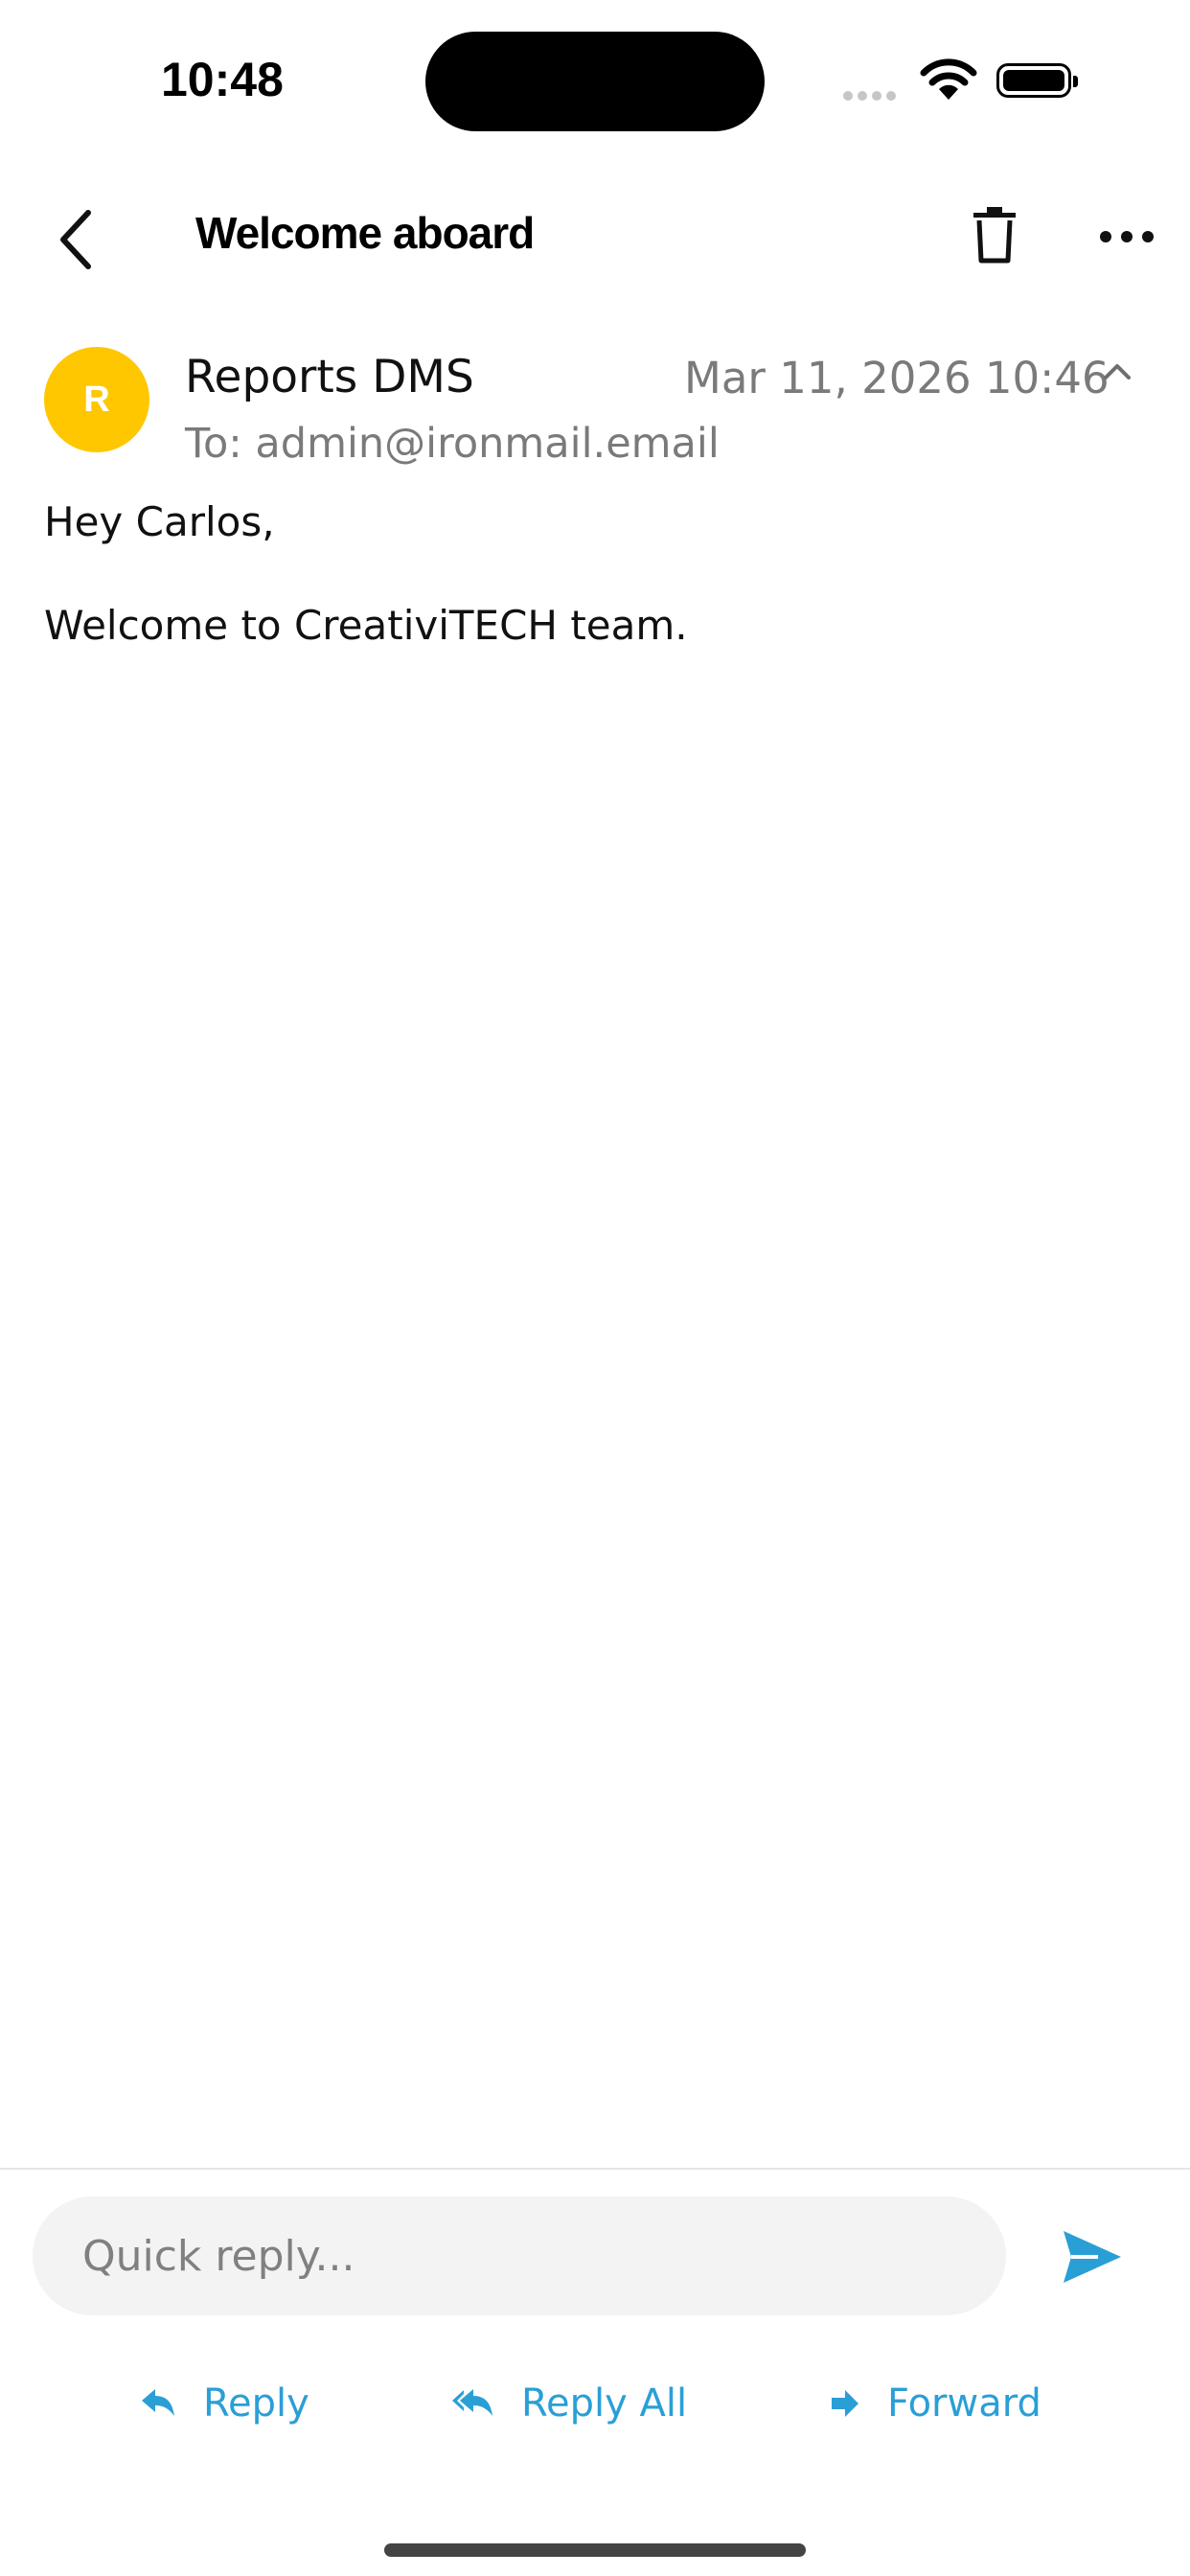 The width and height of the screenshot is (1190, 2576). What do you see at coordinates (452, 444) in the screenshot?
I see `recipient-line: To: admin@ironmail.email` at bounding box center [452, 444].